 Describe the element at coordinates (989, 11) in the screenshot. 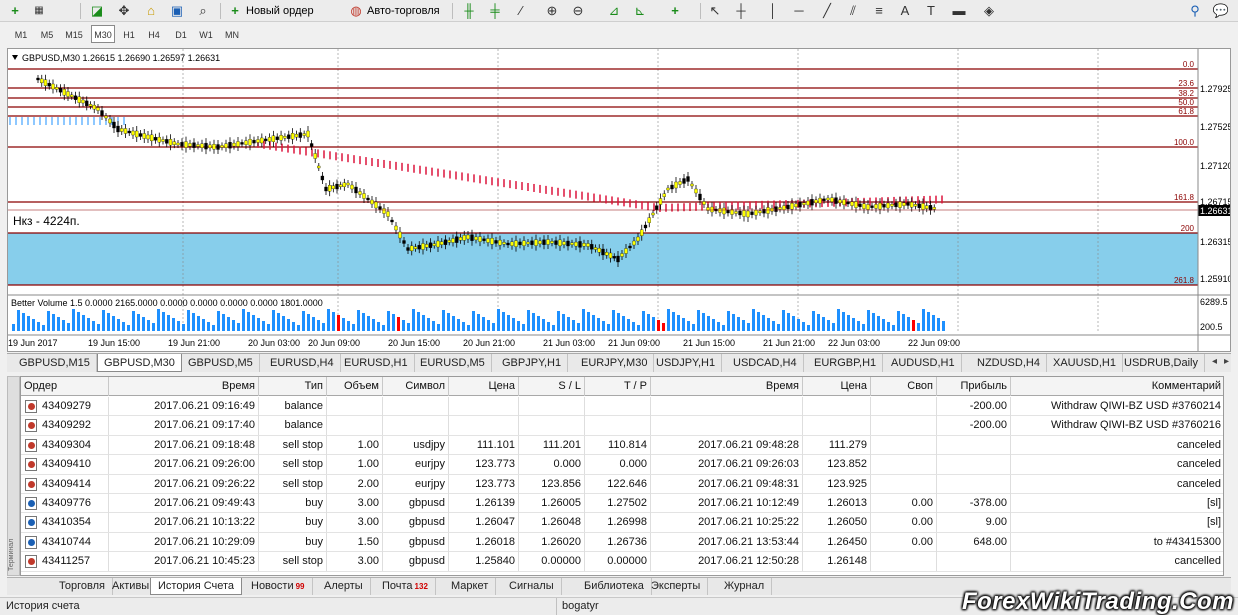

I see `objects-dropdown-icon: ◈` at that location.